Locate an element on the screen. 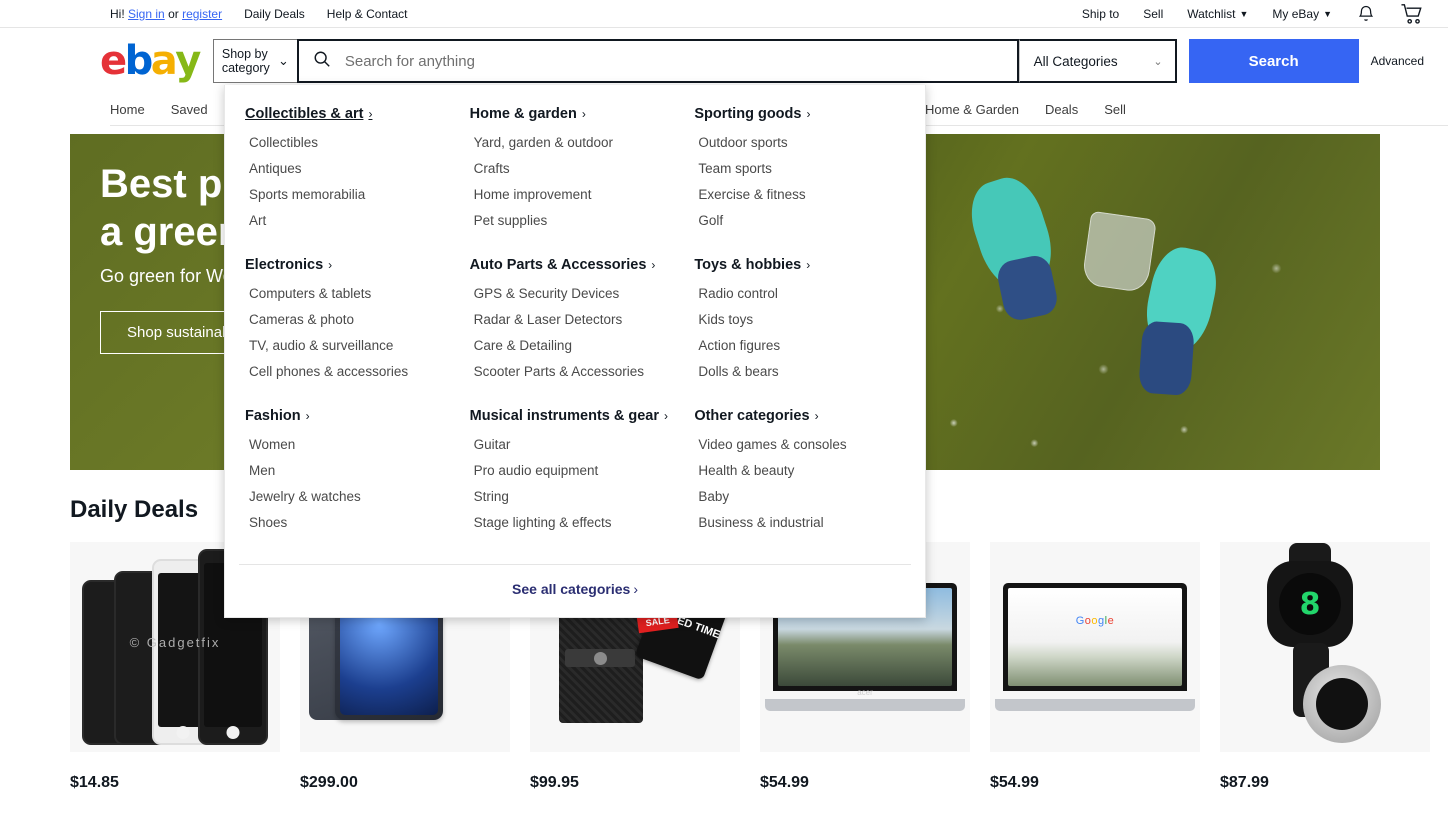 The image size is (1448, 828). dropdown-heading-musical-instruments-gear: Musical instruments & gear › is located at coordinates (569, 416).